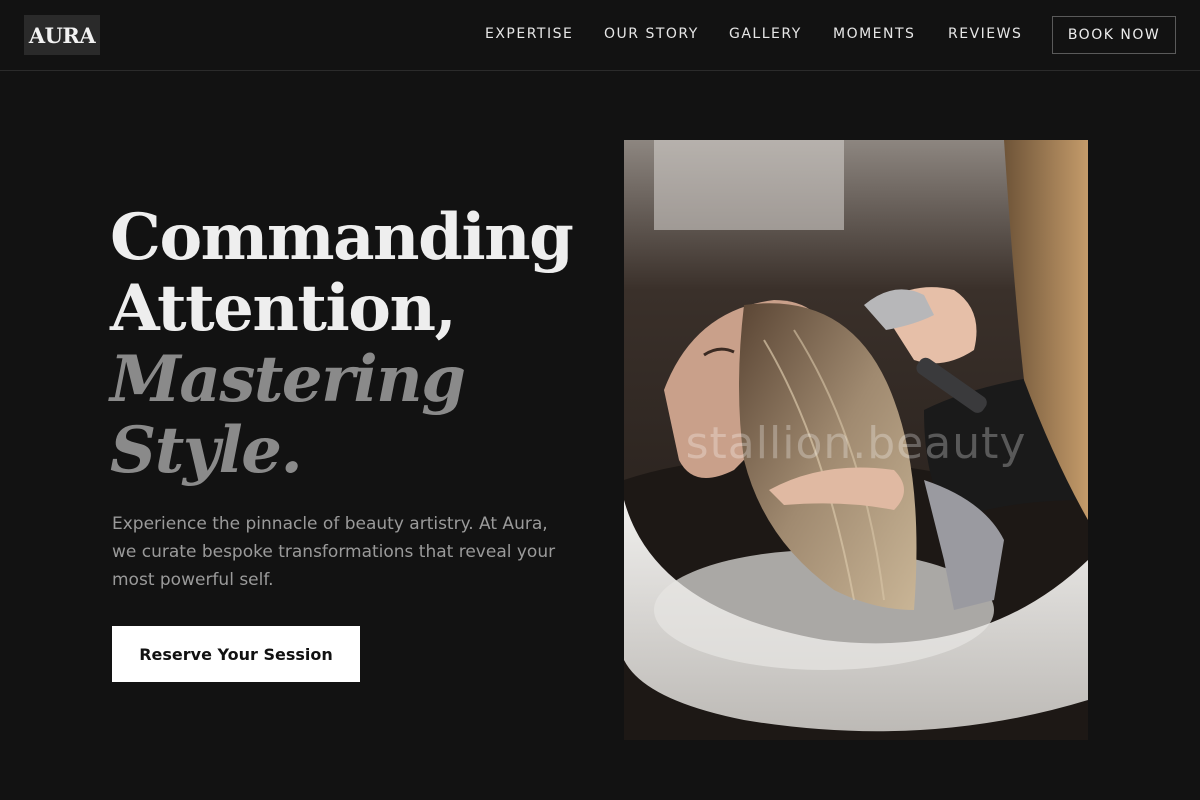  Describe the element at coordinates (651, 34) in the screenshot. I see `nav-item-our-story: OUR STORY` at that location.